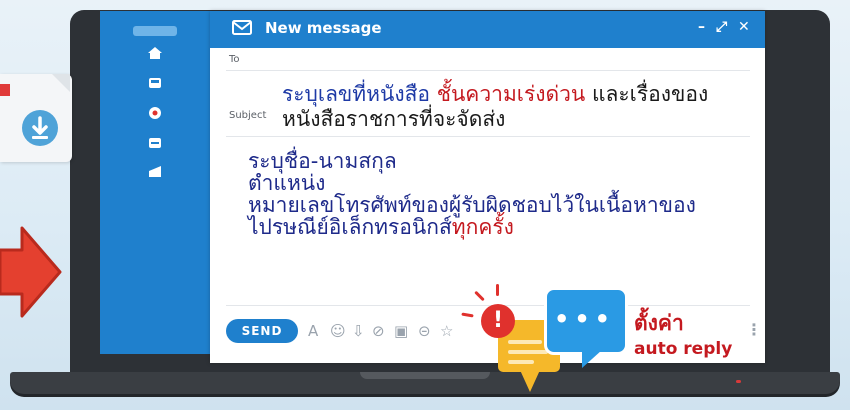  Describe the element at coordinates (155, 171) in the screenshot. I see `stats-icon` at that location.